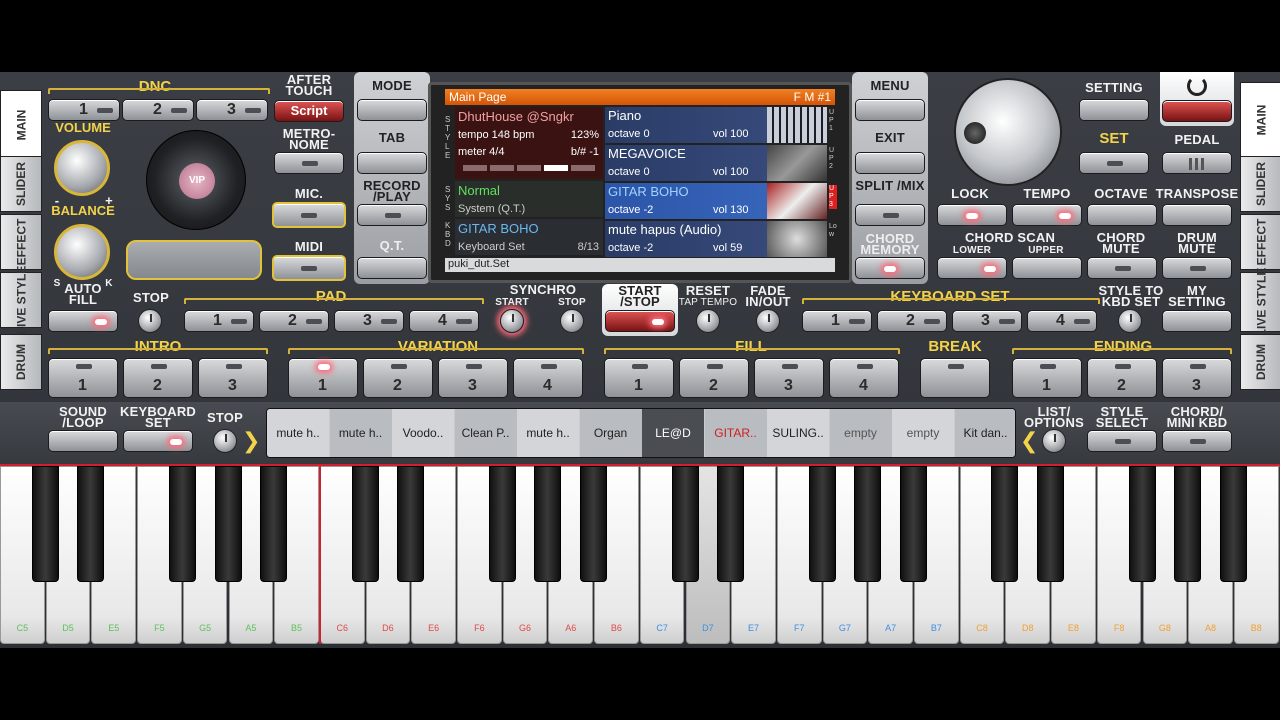 This screenshot has width=1280, height=720. What do you see at coordinates (936, 628) in the screenshot?
I see `key-note-label: B7` at bounding box center [936, 628].